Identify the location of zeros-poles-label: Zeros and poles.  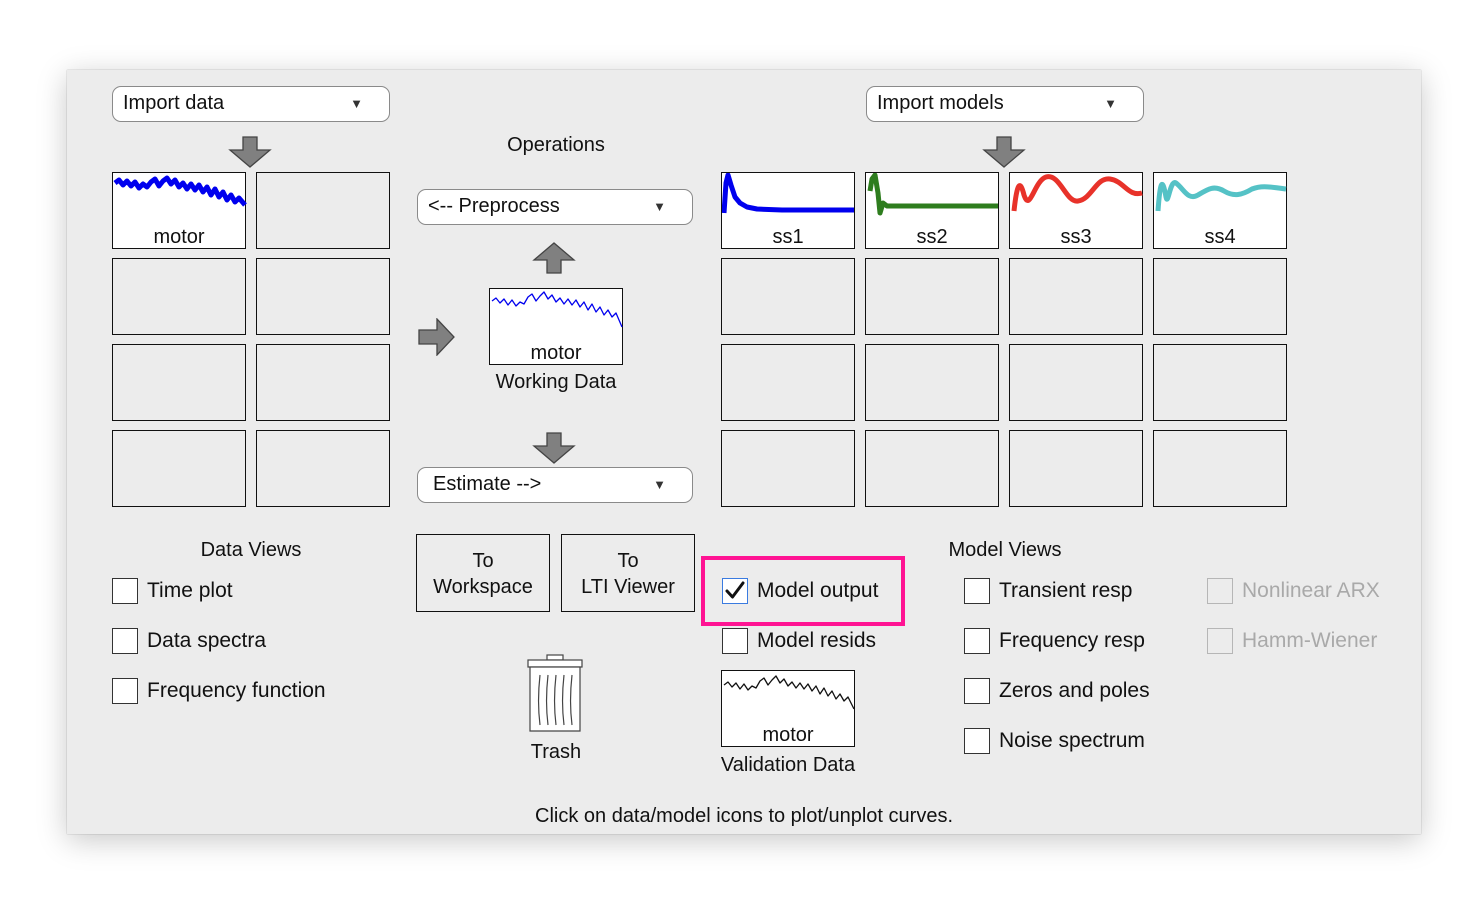
(1074, 690).